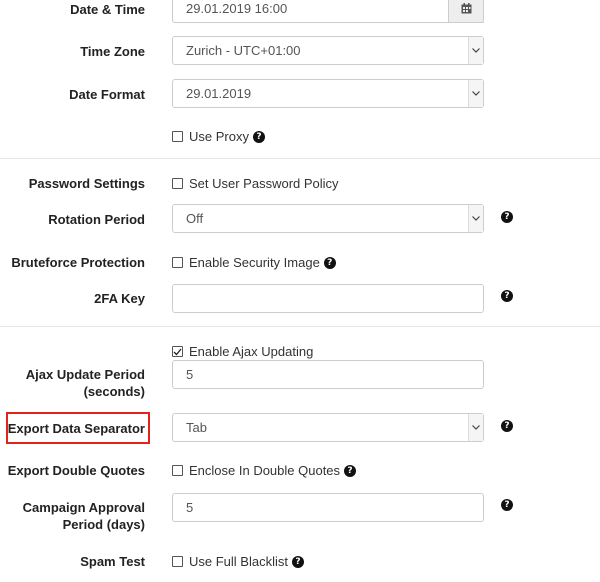  I want to click on 2fa-key-input, so click(328, 298).